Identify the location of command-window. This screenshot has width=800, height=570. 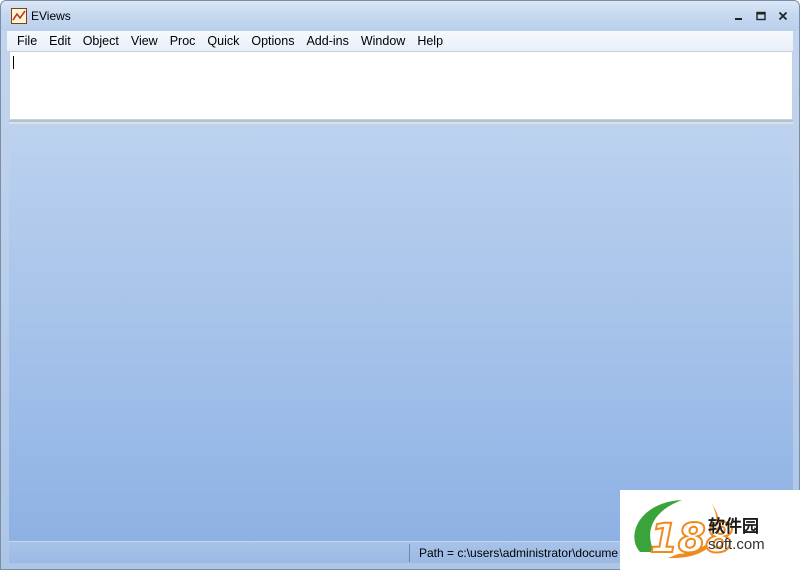
(401, 85).